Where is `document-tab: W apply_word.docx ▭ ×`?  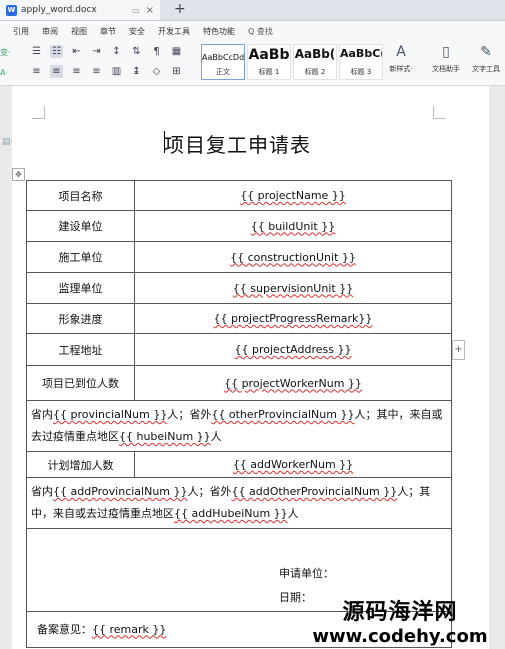 document-tab: W apply_word.docx ▭ × is located at coordinates (80, 10).